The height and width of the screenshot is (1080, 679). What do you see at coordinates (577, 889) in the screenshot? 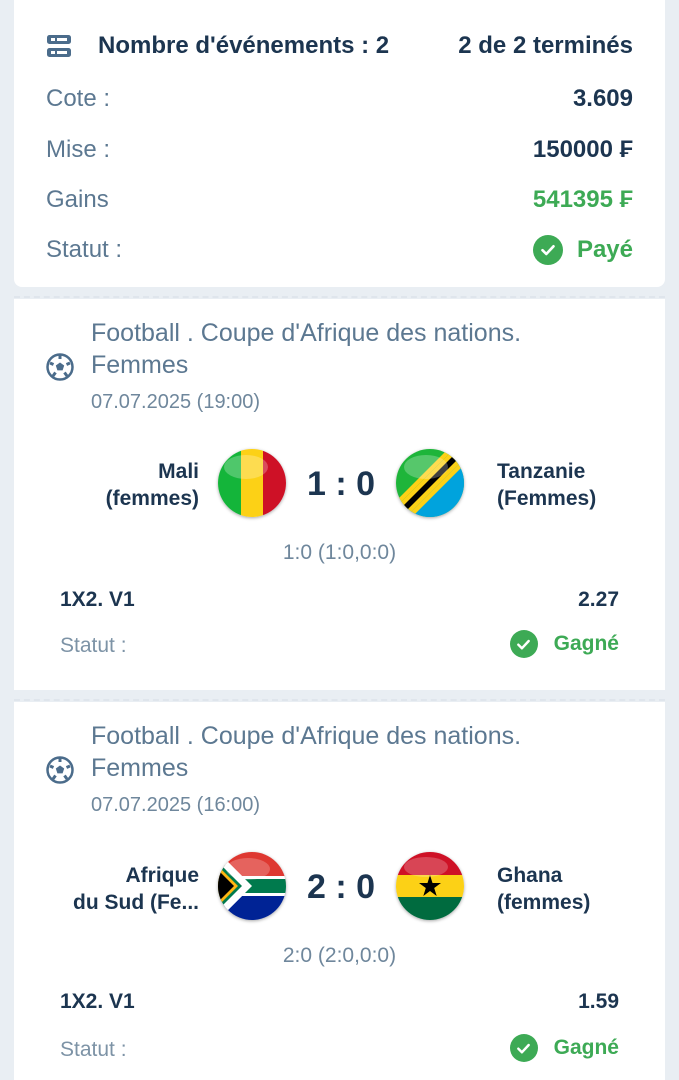
I see `away-team-name: Ghana (femmes)` at bounding box center [577, 889].